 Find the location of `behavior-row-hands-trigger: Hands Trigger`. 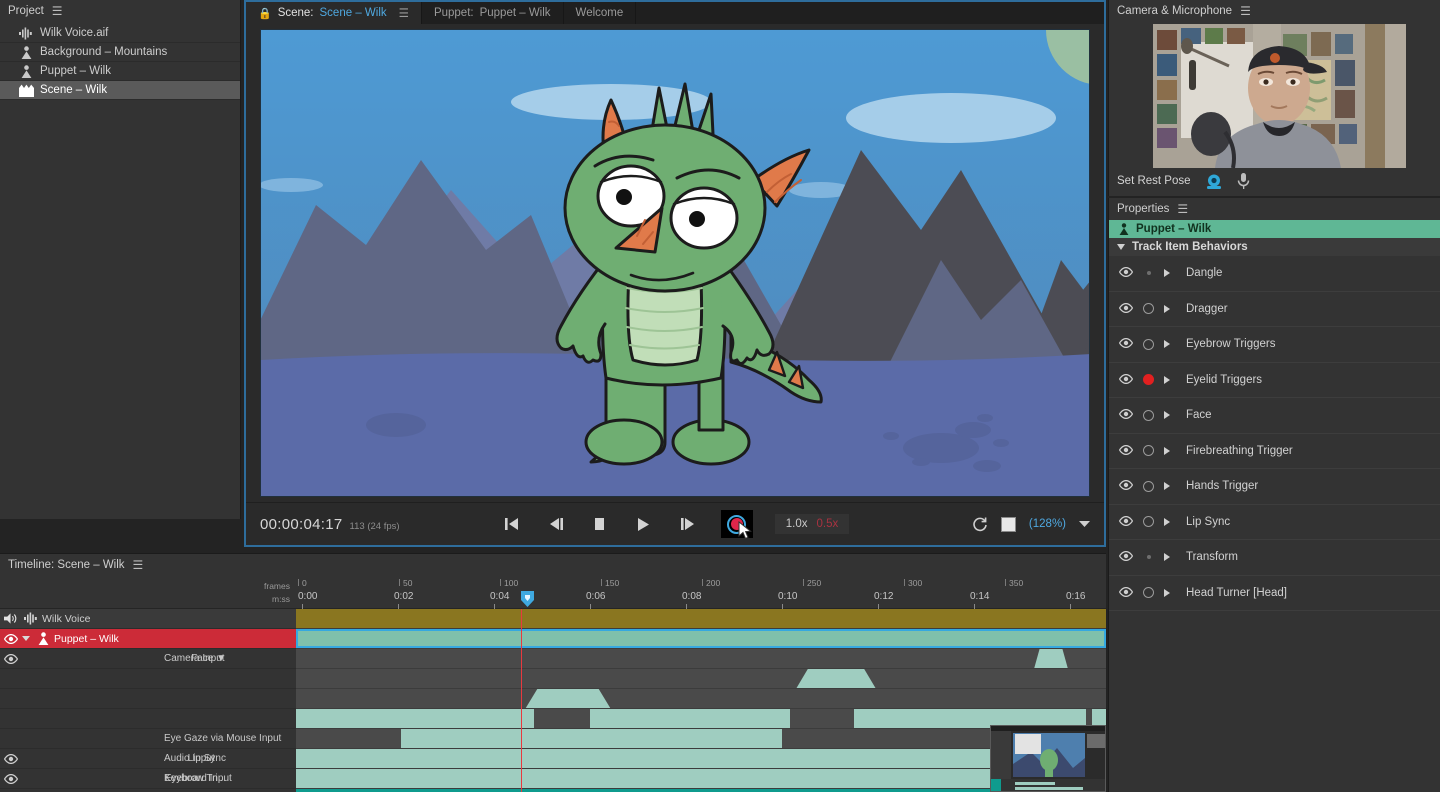

behavior-row-hands-trigger: Hands Trigger is located at coordinates (1274, 487).